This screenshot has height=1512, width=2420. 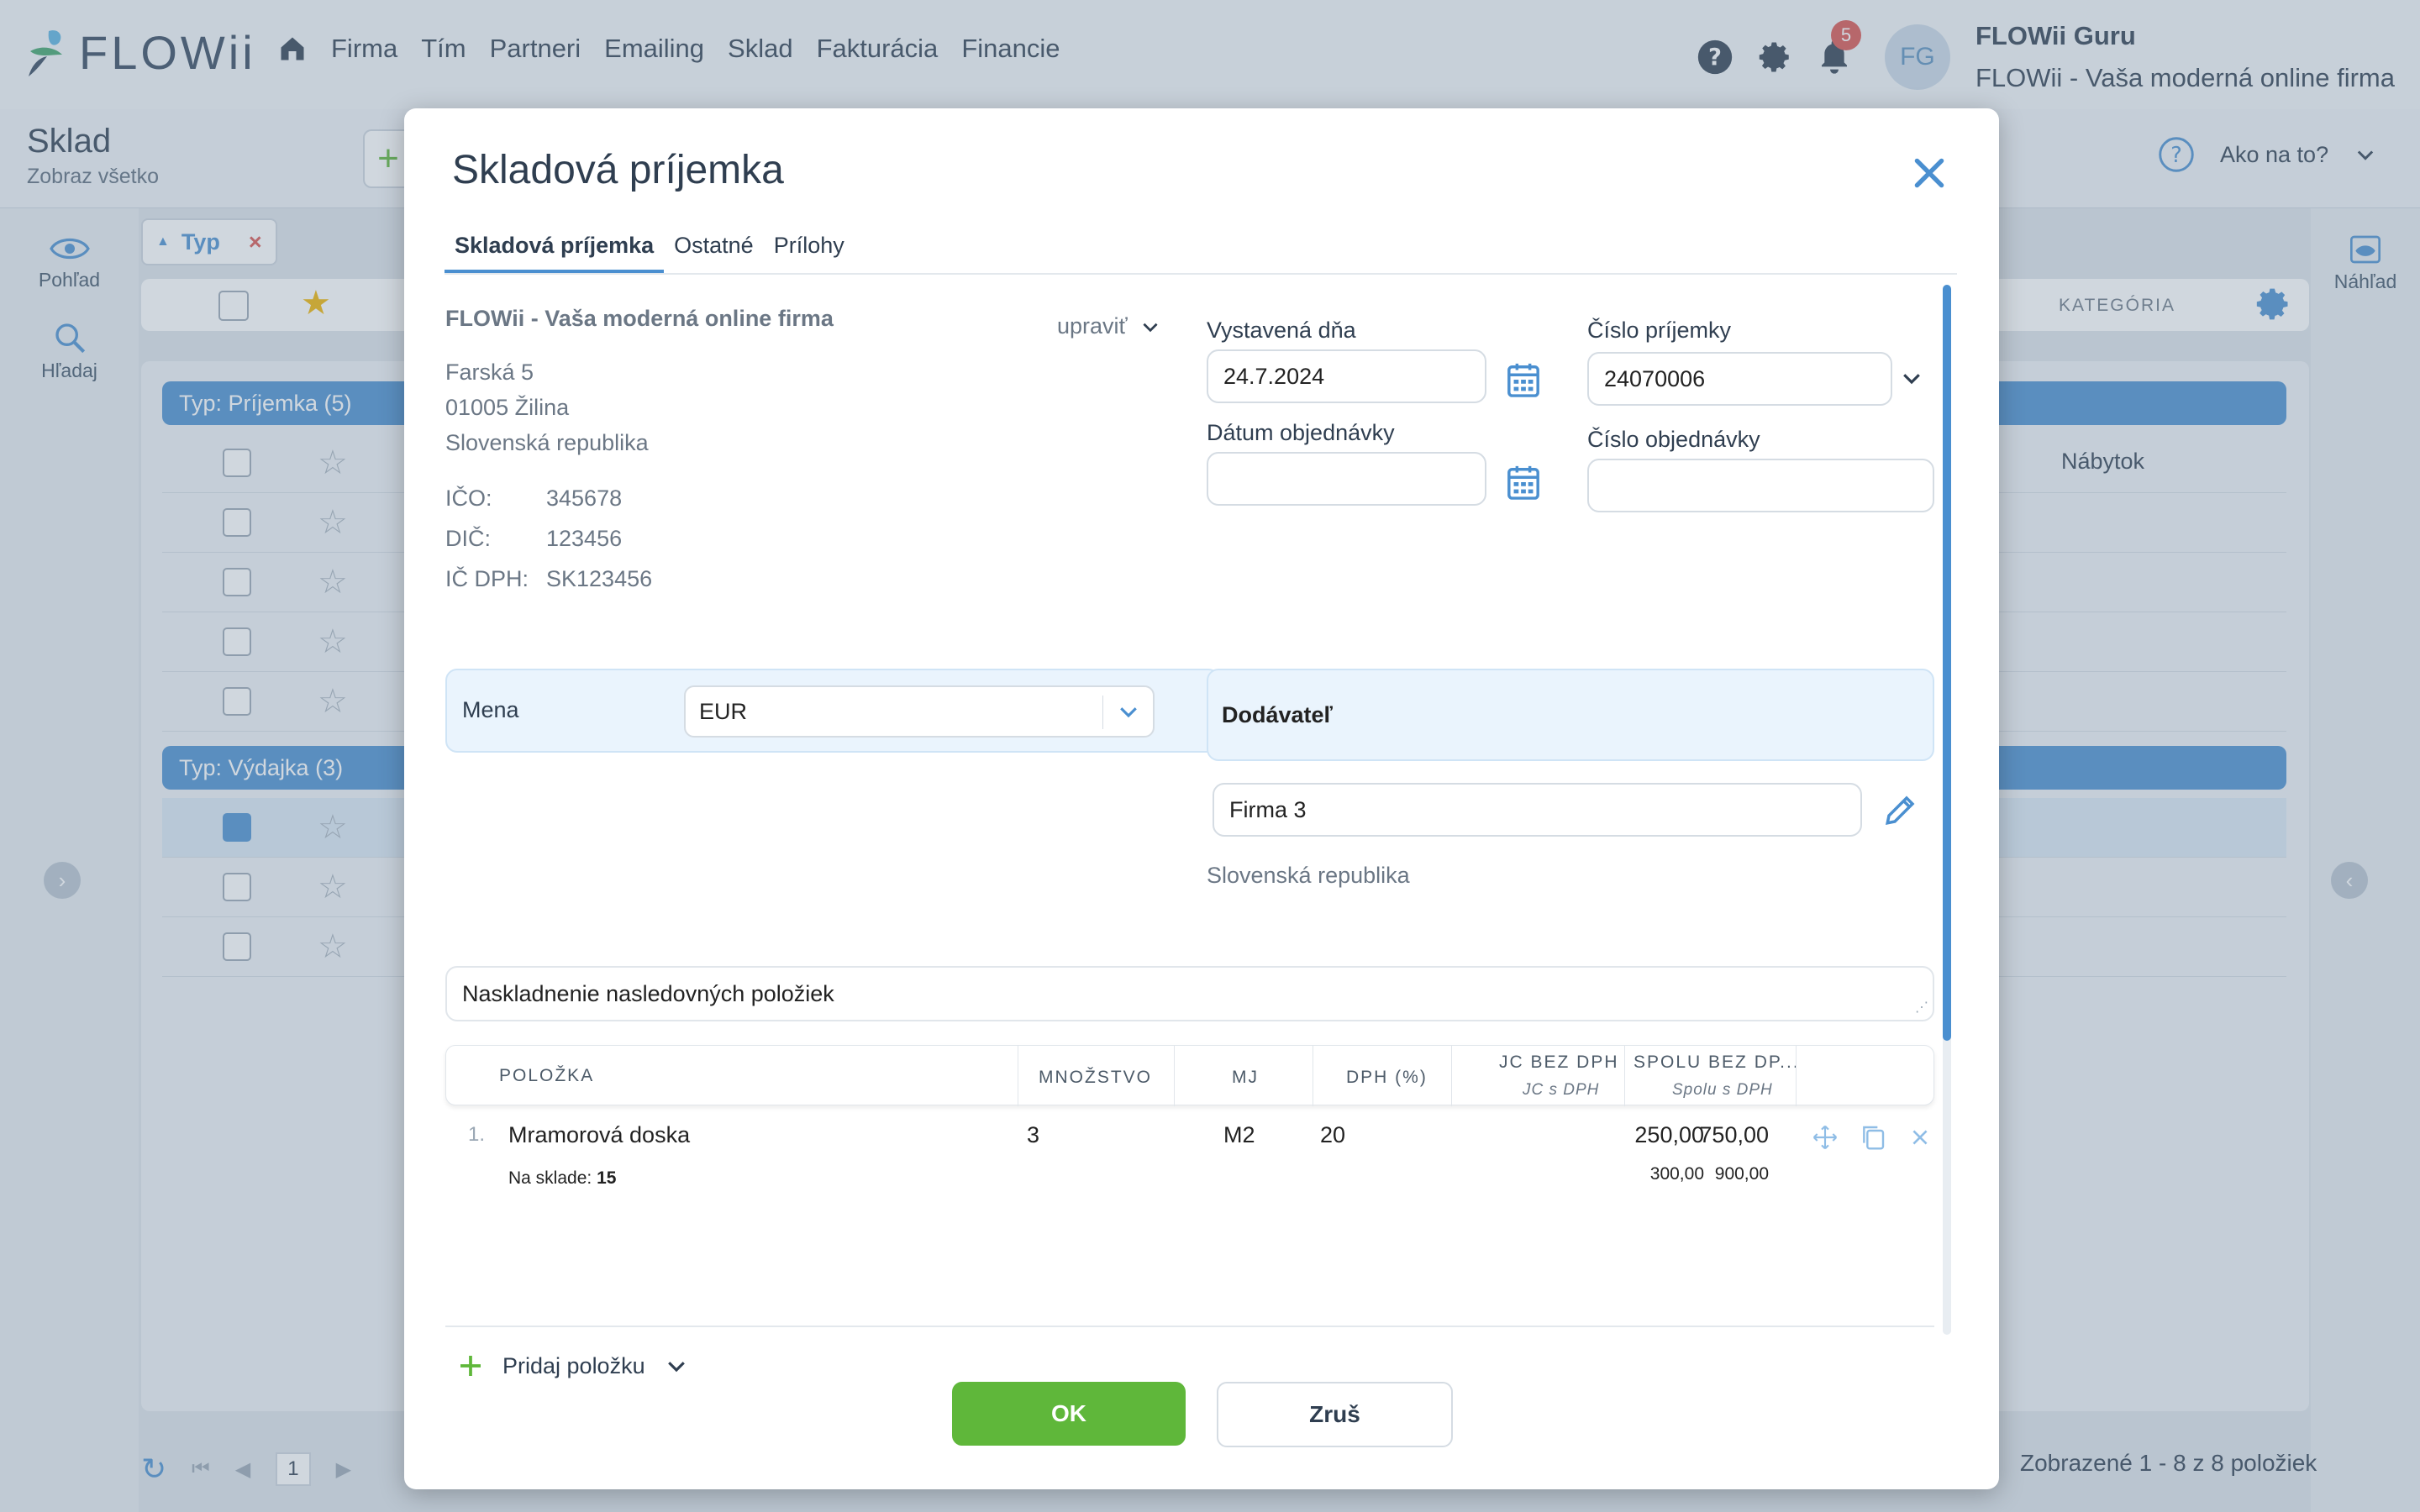 What do you see at coordinates (1825, 1137) in the screenshot?
I see `move-icon` at bounding box center [1825, 1137].